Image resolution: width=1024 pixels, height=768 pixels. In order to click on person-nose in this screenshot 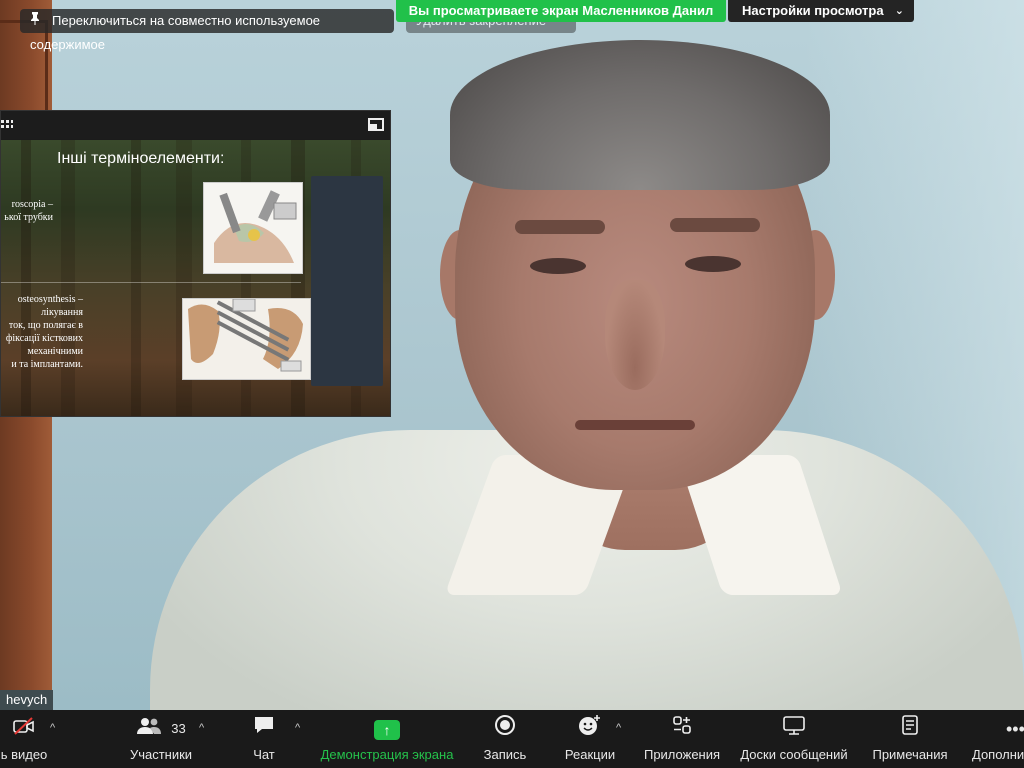, I will do `click(635, 335)`.